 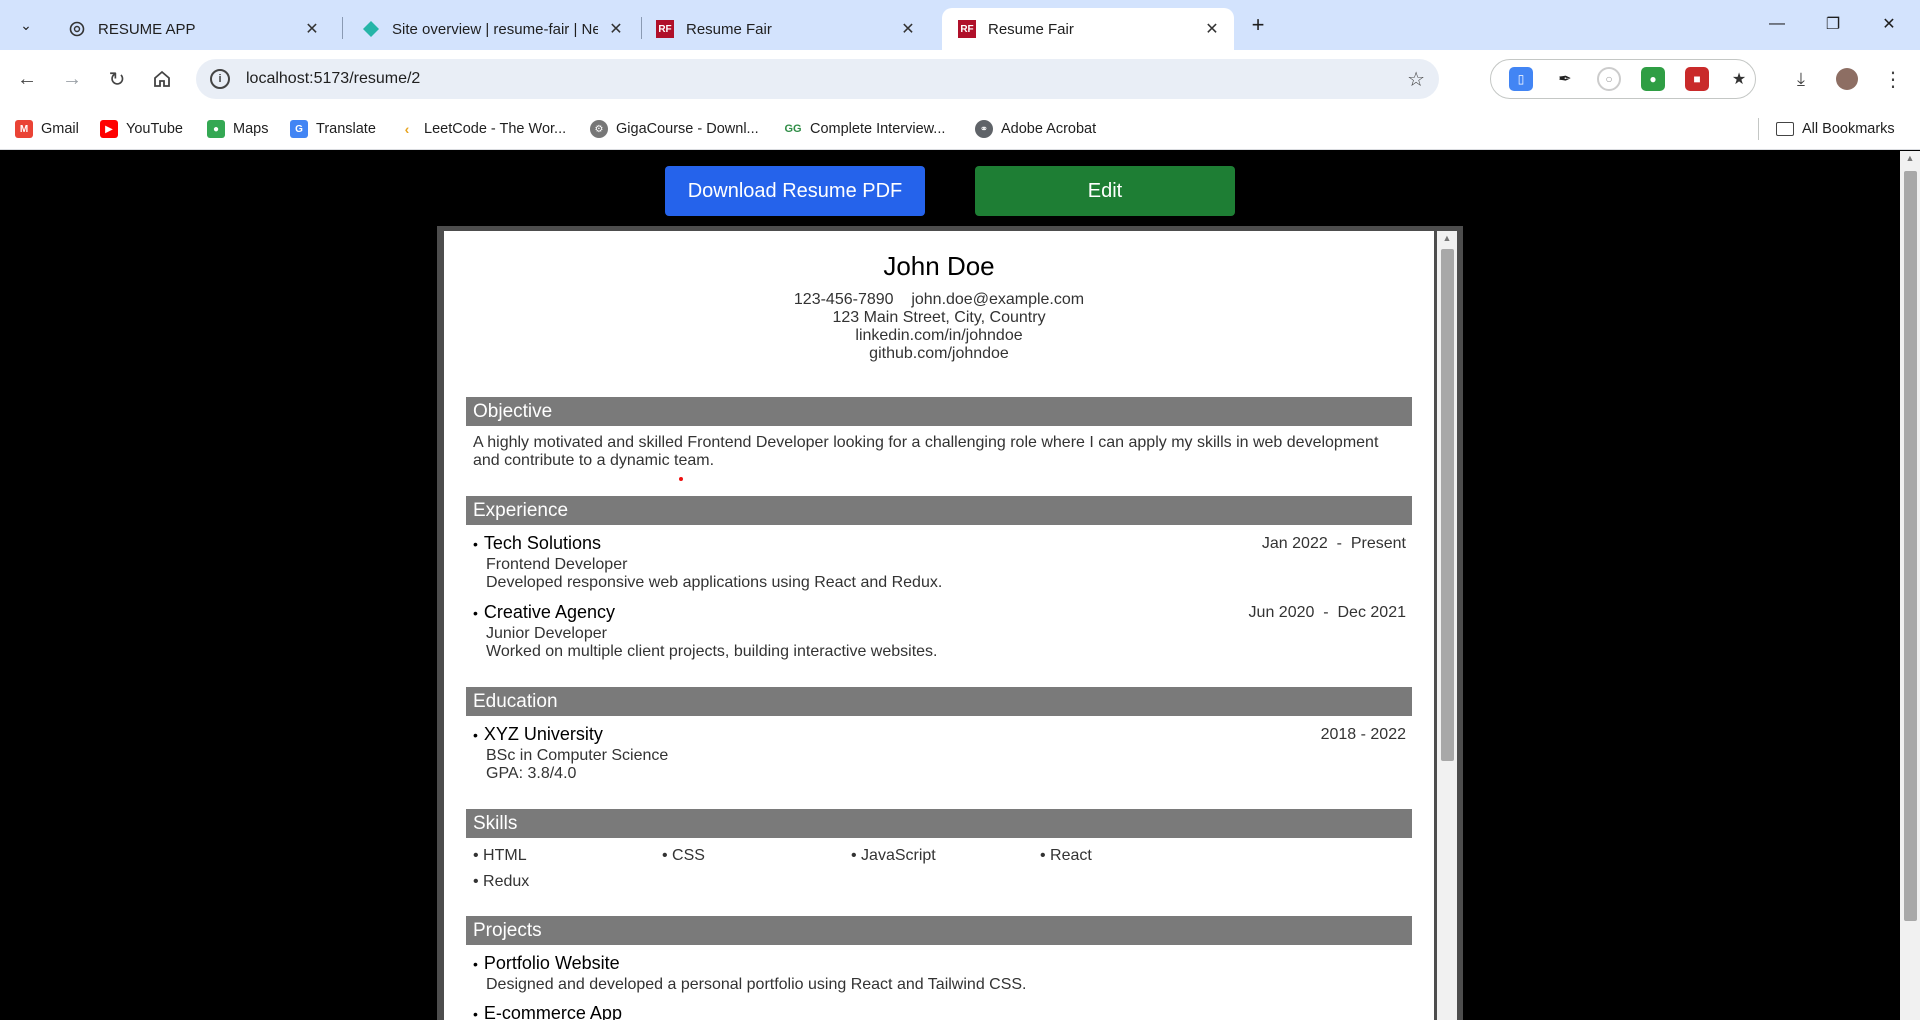 What do you see at coordinates (147, 29) in the screenshot?
I see `tab-title: RESUME APP` at bounding box center [147, 29].